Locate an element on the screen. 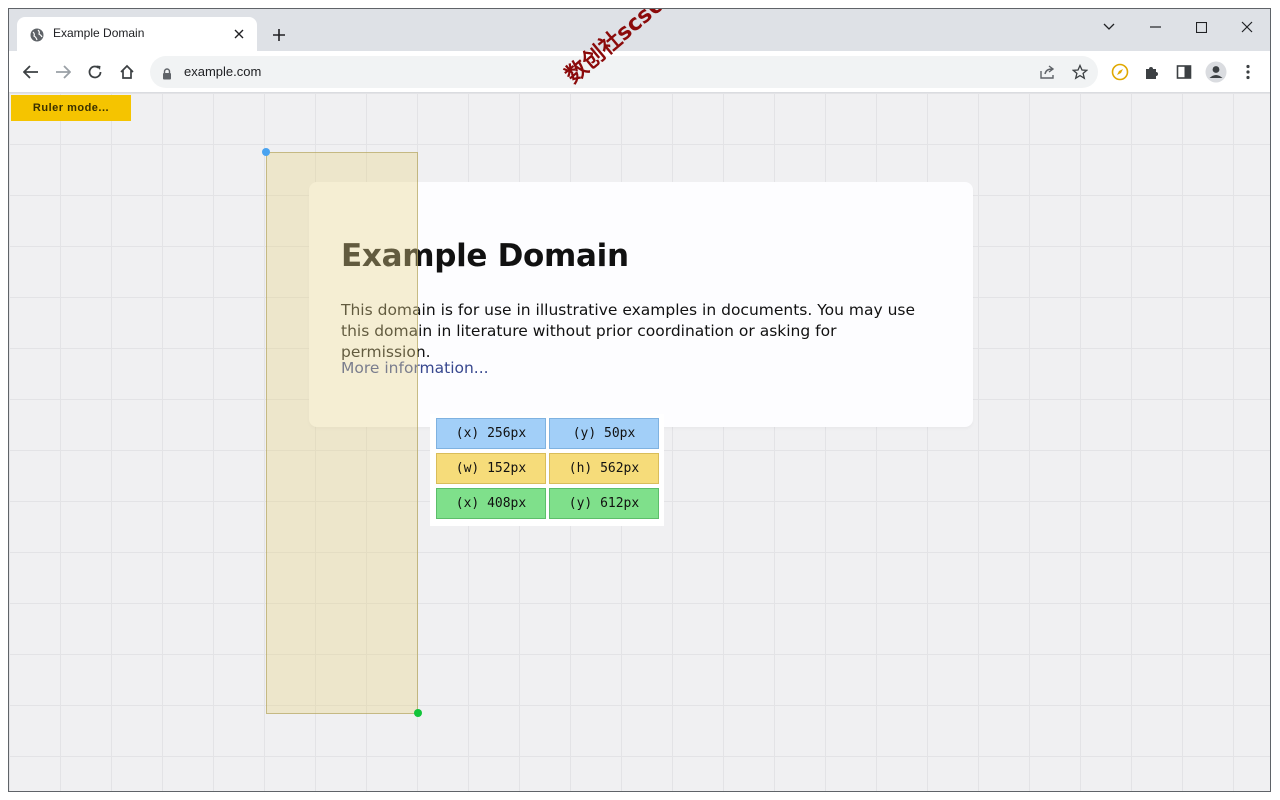 The image size is (1280, 800). ruler-selection-box is located at coordinates (342, 433).